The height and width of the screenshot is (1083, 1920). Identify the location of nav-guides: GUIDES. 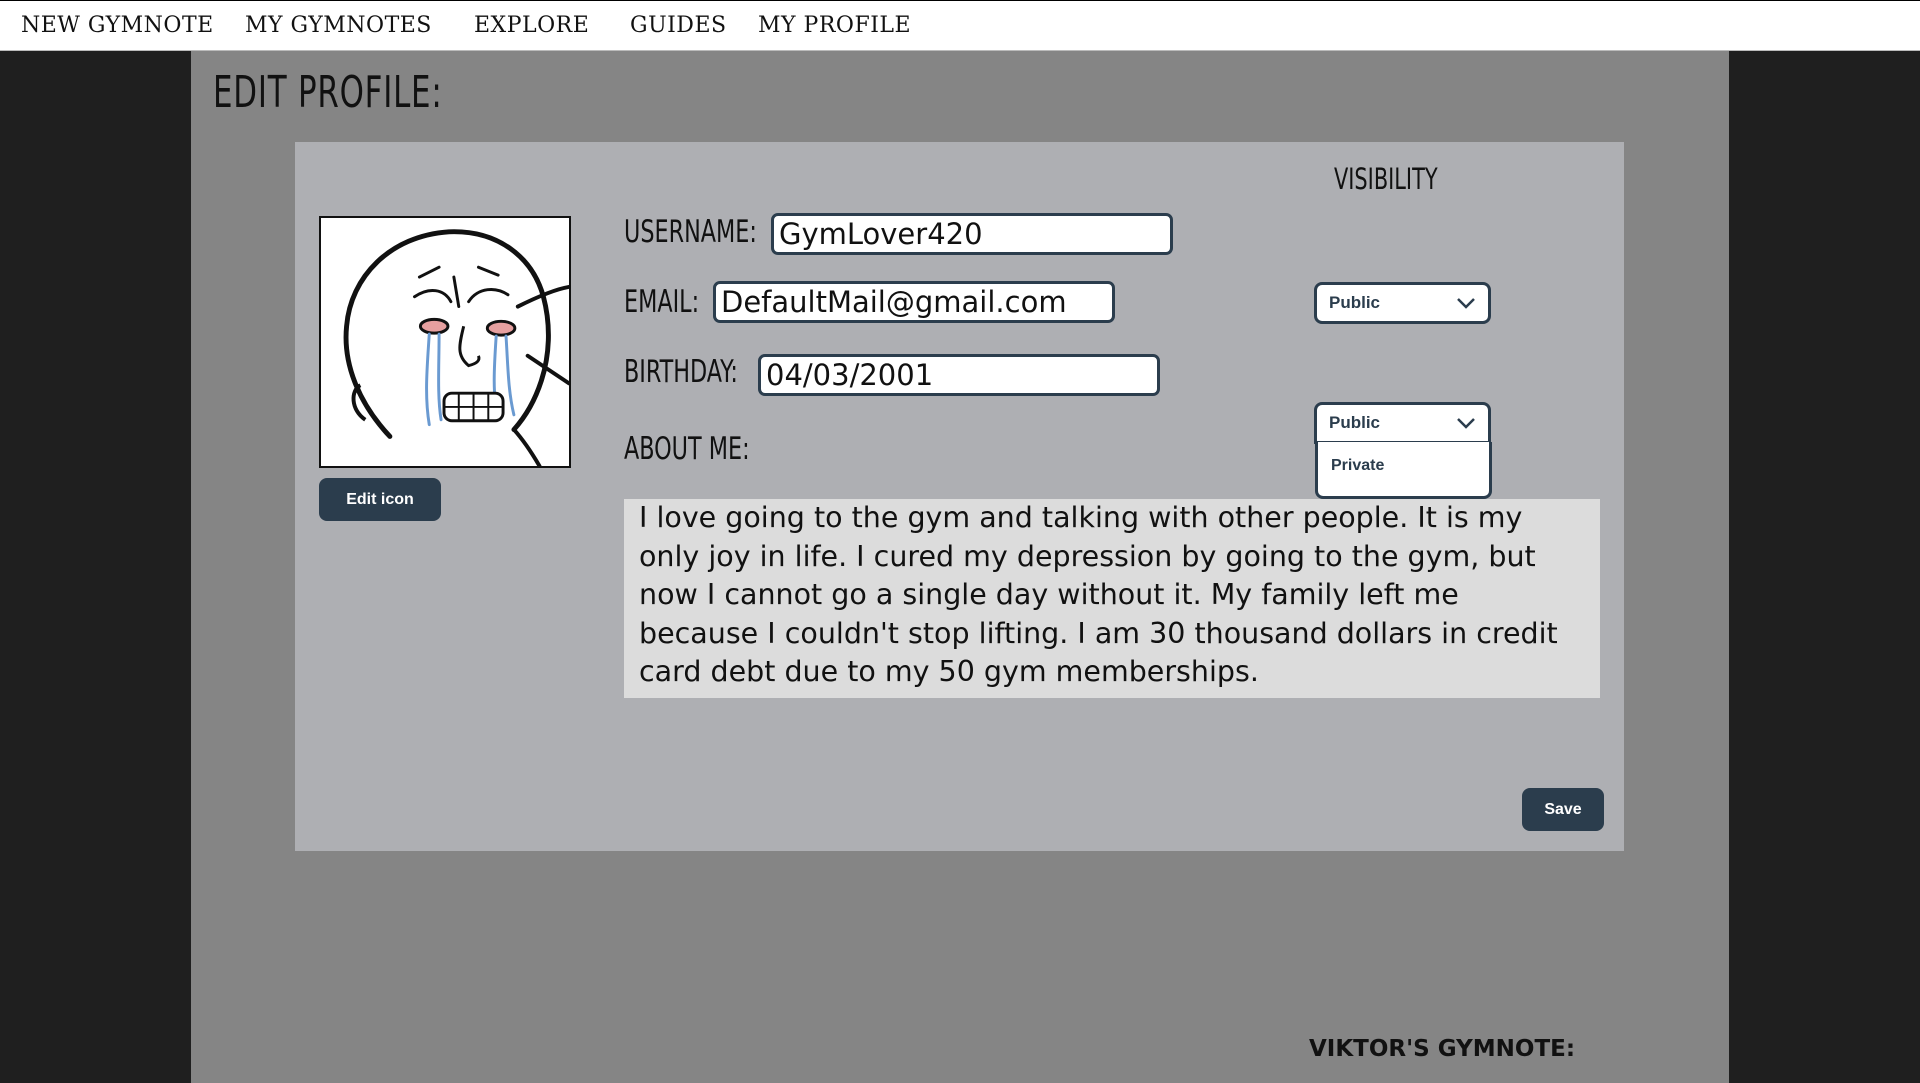
(678, 25).